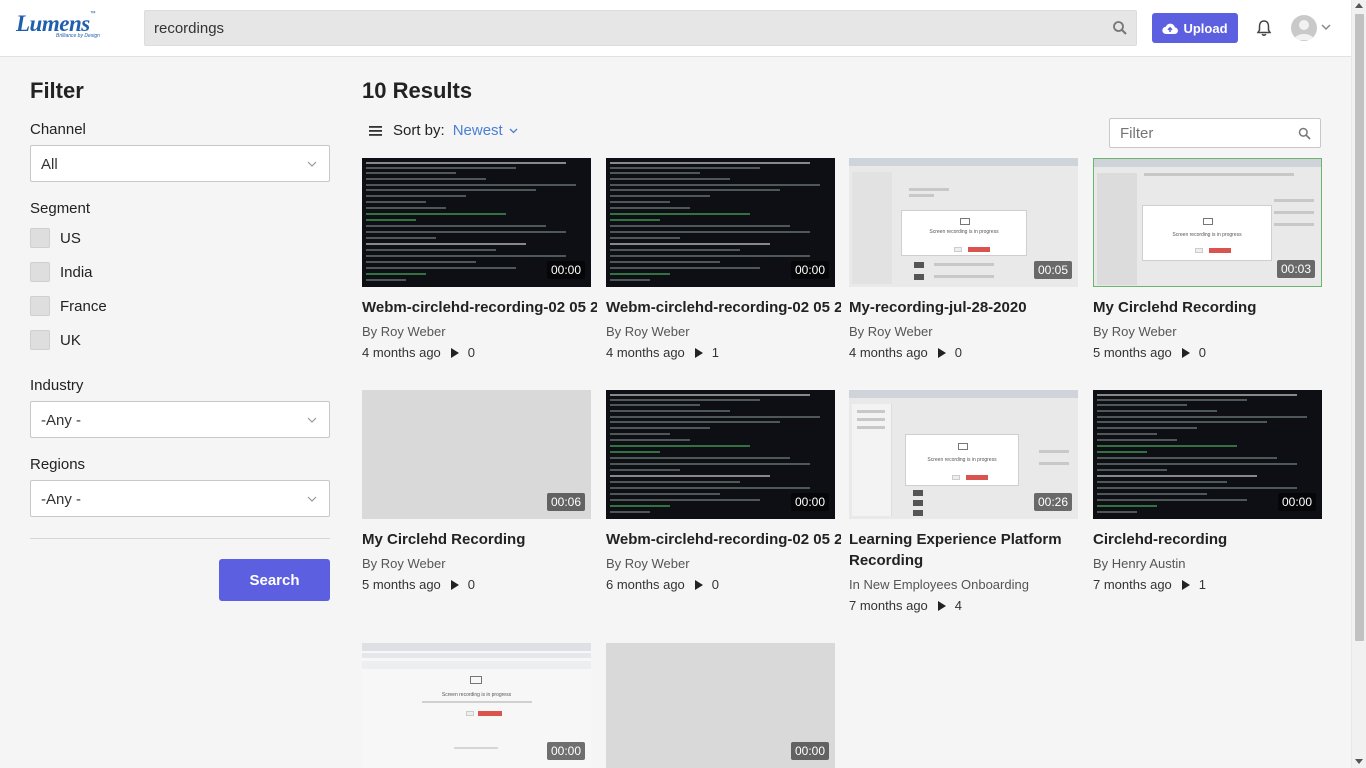  What do you see at coordinates (60, 208) in the screenshot?
I see `segment-label: Segment` at bounding box center [60, 208].